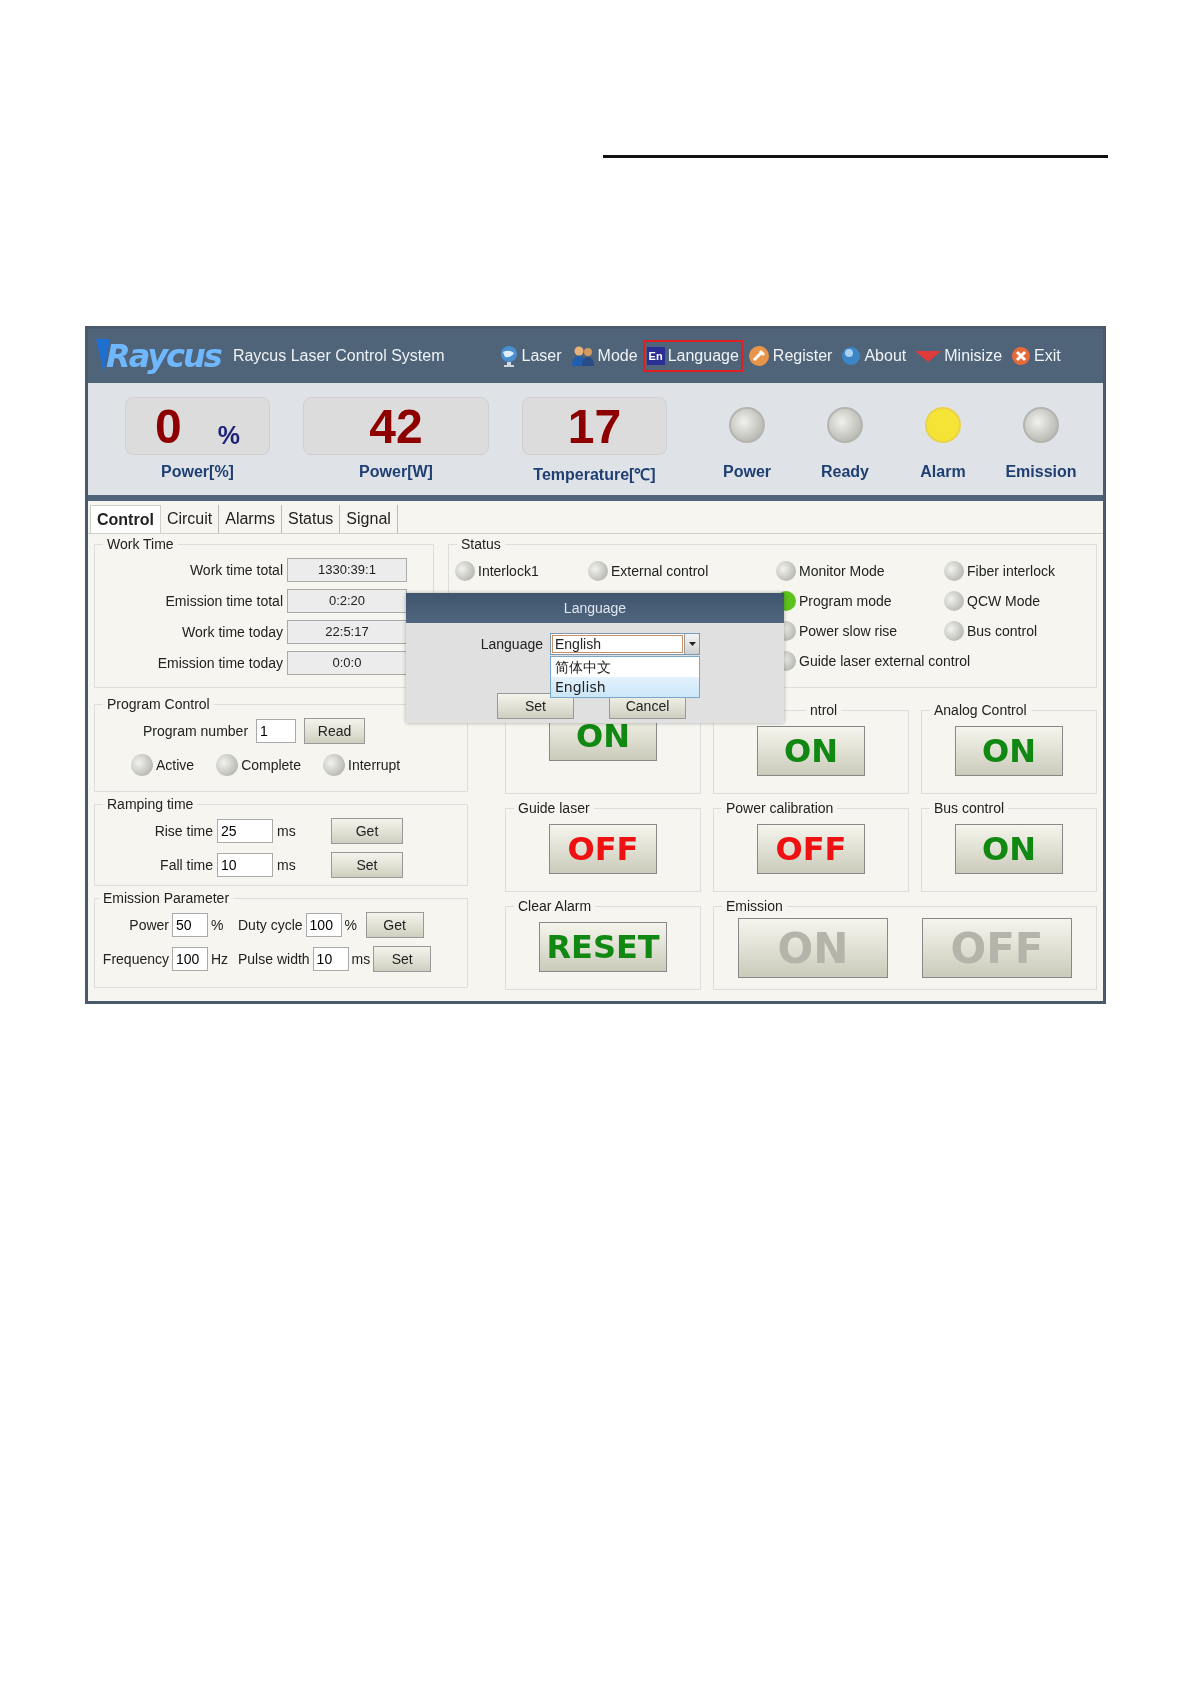 This screenshot has height=1684, width=1191. Describe the element at coordinates (885, 661) in the screenshot. I see `status-label: Guide laser external control` at that location.